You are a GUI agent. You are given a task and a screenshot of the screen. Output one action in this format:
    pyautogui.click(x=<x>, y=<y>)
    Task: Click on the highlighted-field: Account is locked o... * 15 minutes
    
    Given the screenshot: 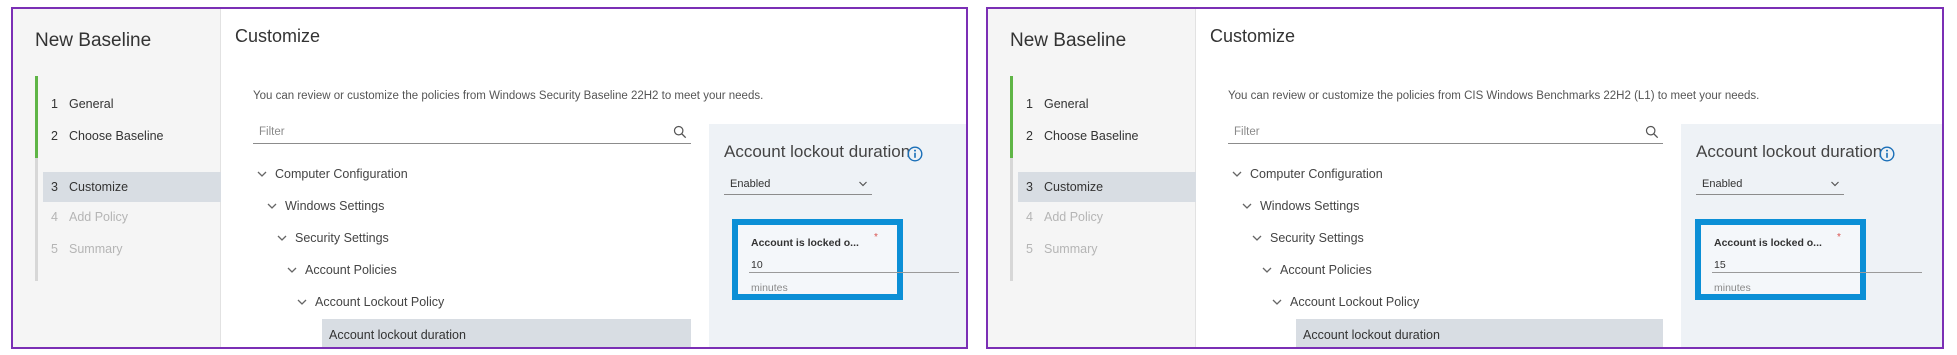 What is the action you would take?
    pyautogui.click(x=1808, y=259)
    